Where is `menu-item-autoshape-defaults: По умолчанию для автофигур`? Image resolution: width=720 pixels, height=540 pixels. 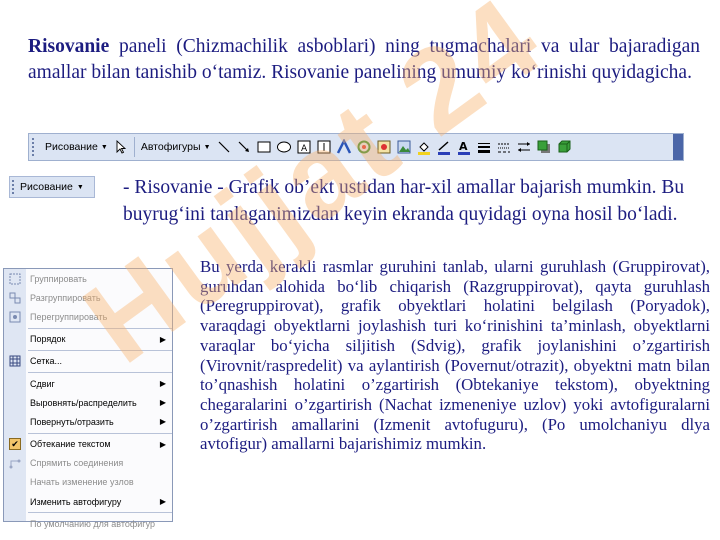 menu-item-autoshape-defaults: По умолчанию для автофигур is located at coordinates (88, 523).